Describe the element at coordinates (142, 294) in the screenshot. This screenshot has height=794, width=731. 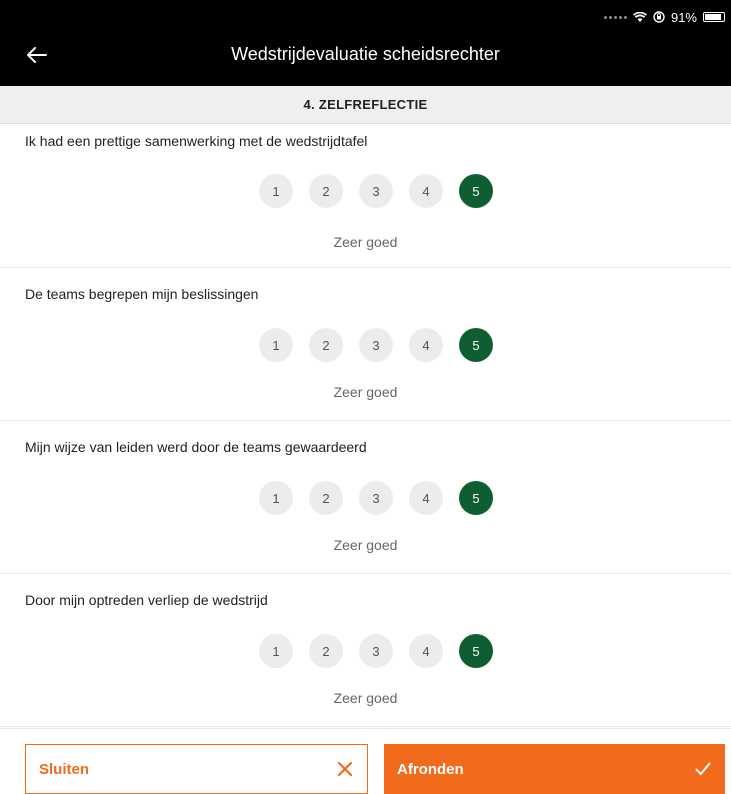
I see `question-text: De teams begrepen mijn beslissingen` at that location.